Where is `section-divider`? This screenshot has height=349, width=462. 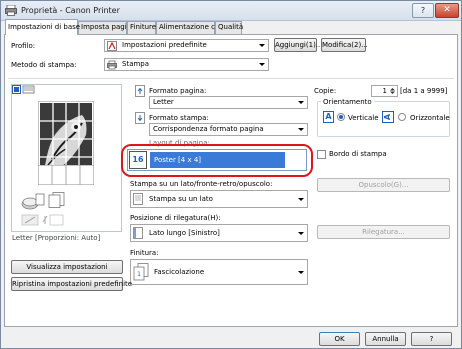 section-divider is located at coordinates (231, 78).